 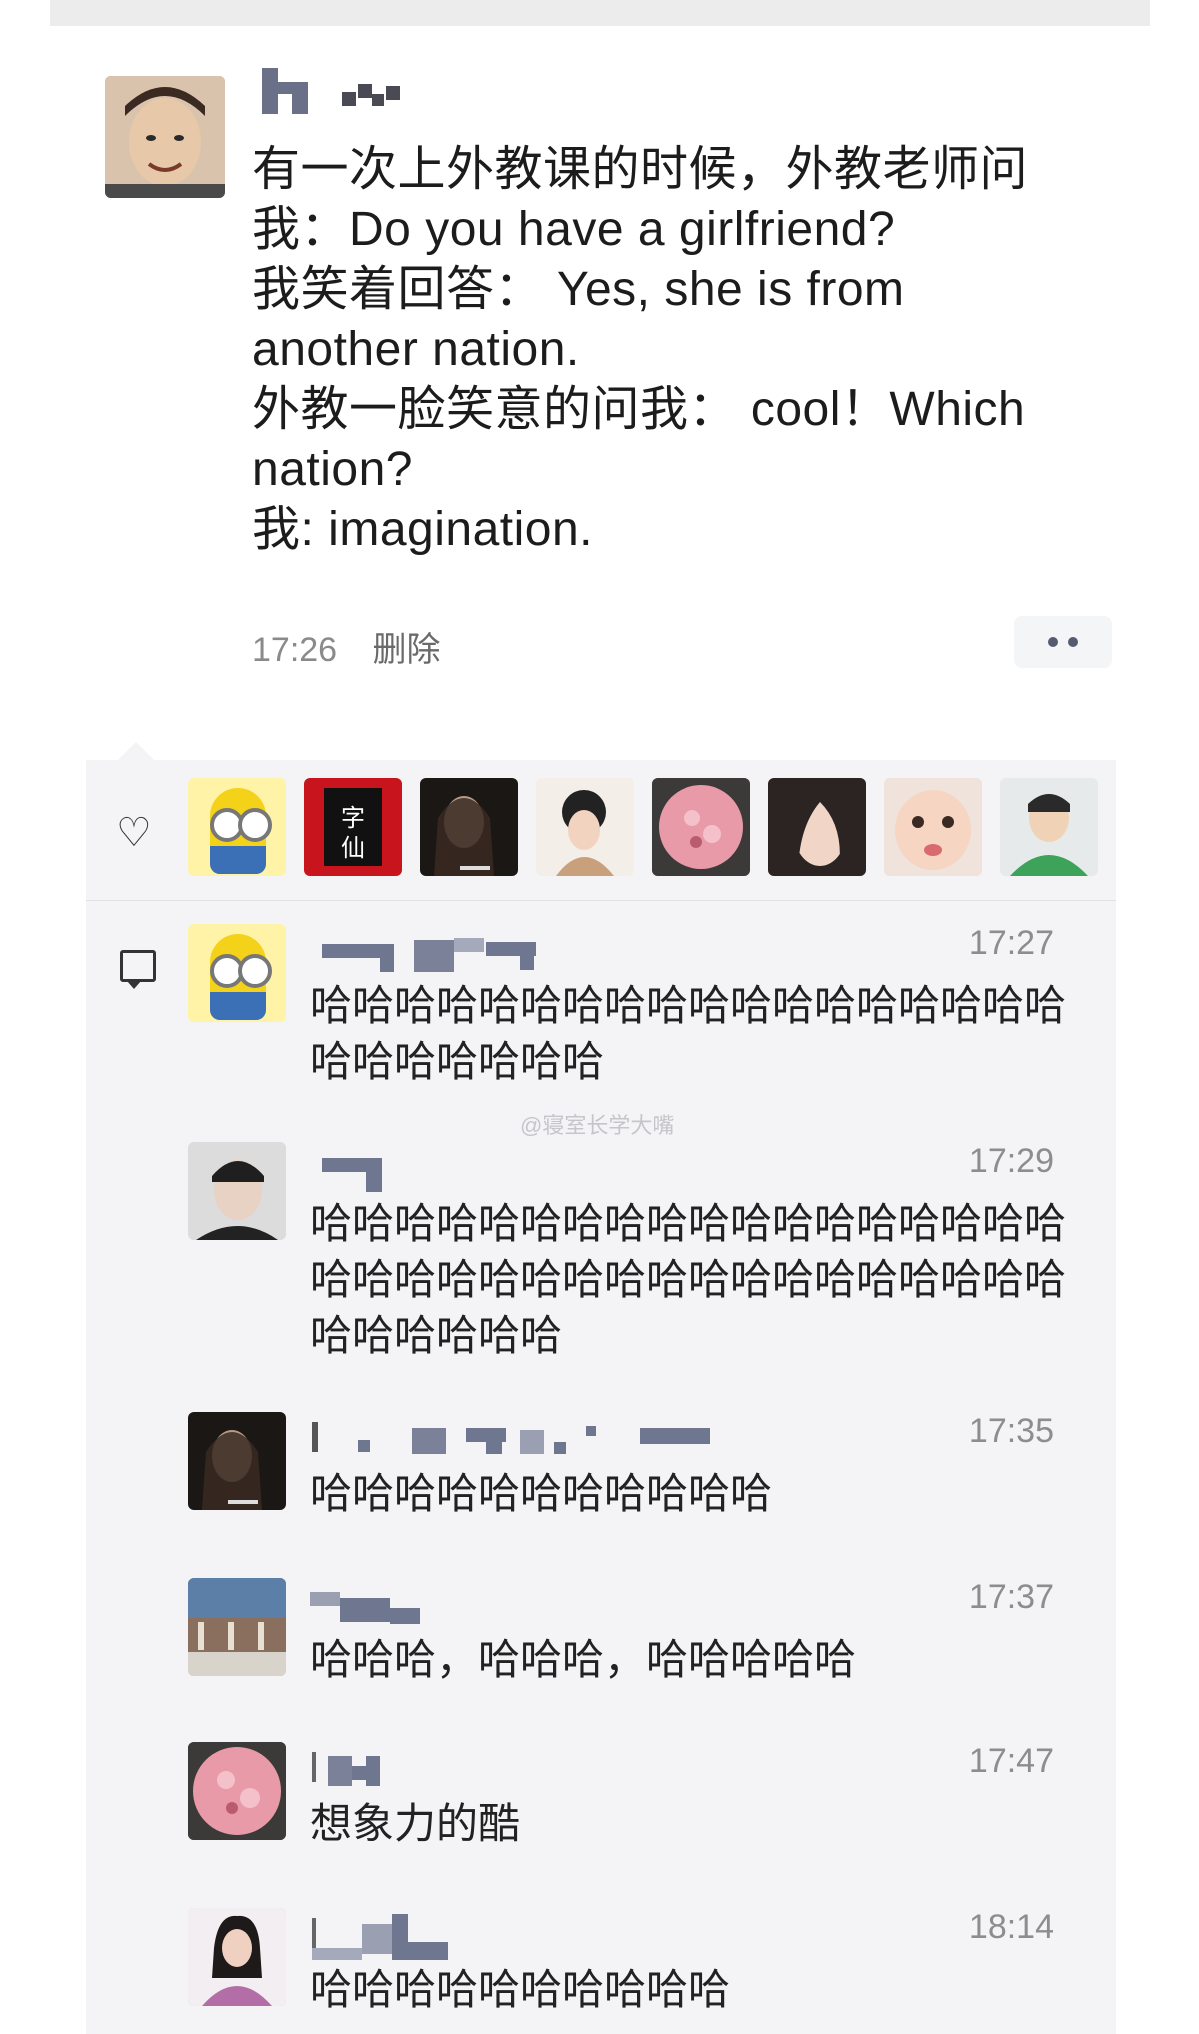 I want to click on top-divider-strip, so click(x=600, y=13).